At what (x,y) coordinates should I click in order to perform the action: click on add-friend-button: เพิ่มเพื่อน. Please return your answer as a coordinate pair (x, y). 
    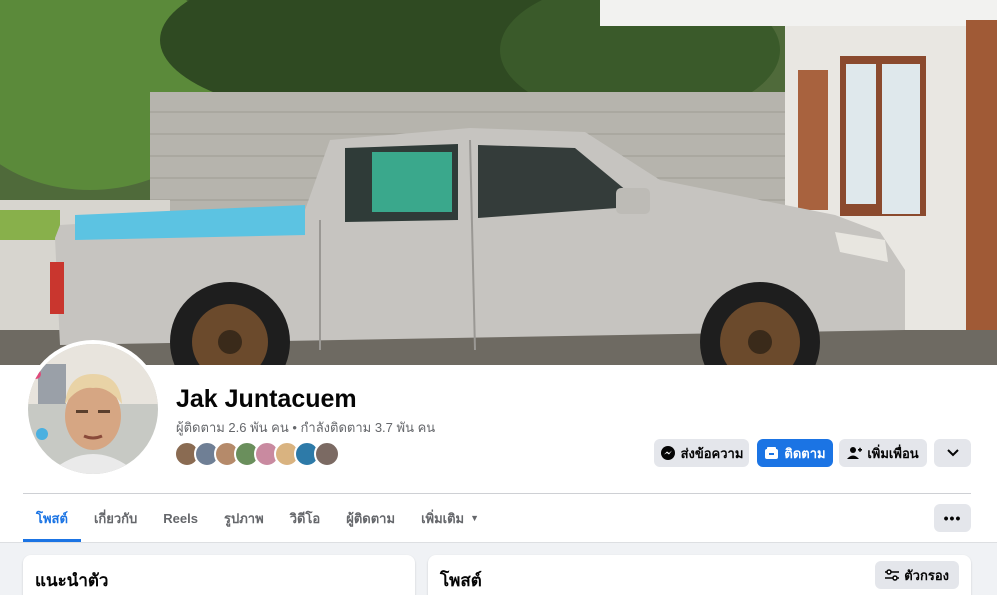
    Looking at the image, I should click on (883, 453).